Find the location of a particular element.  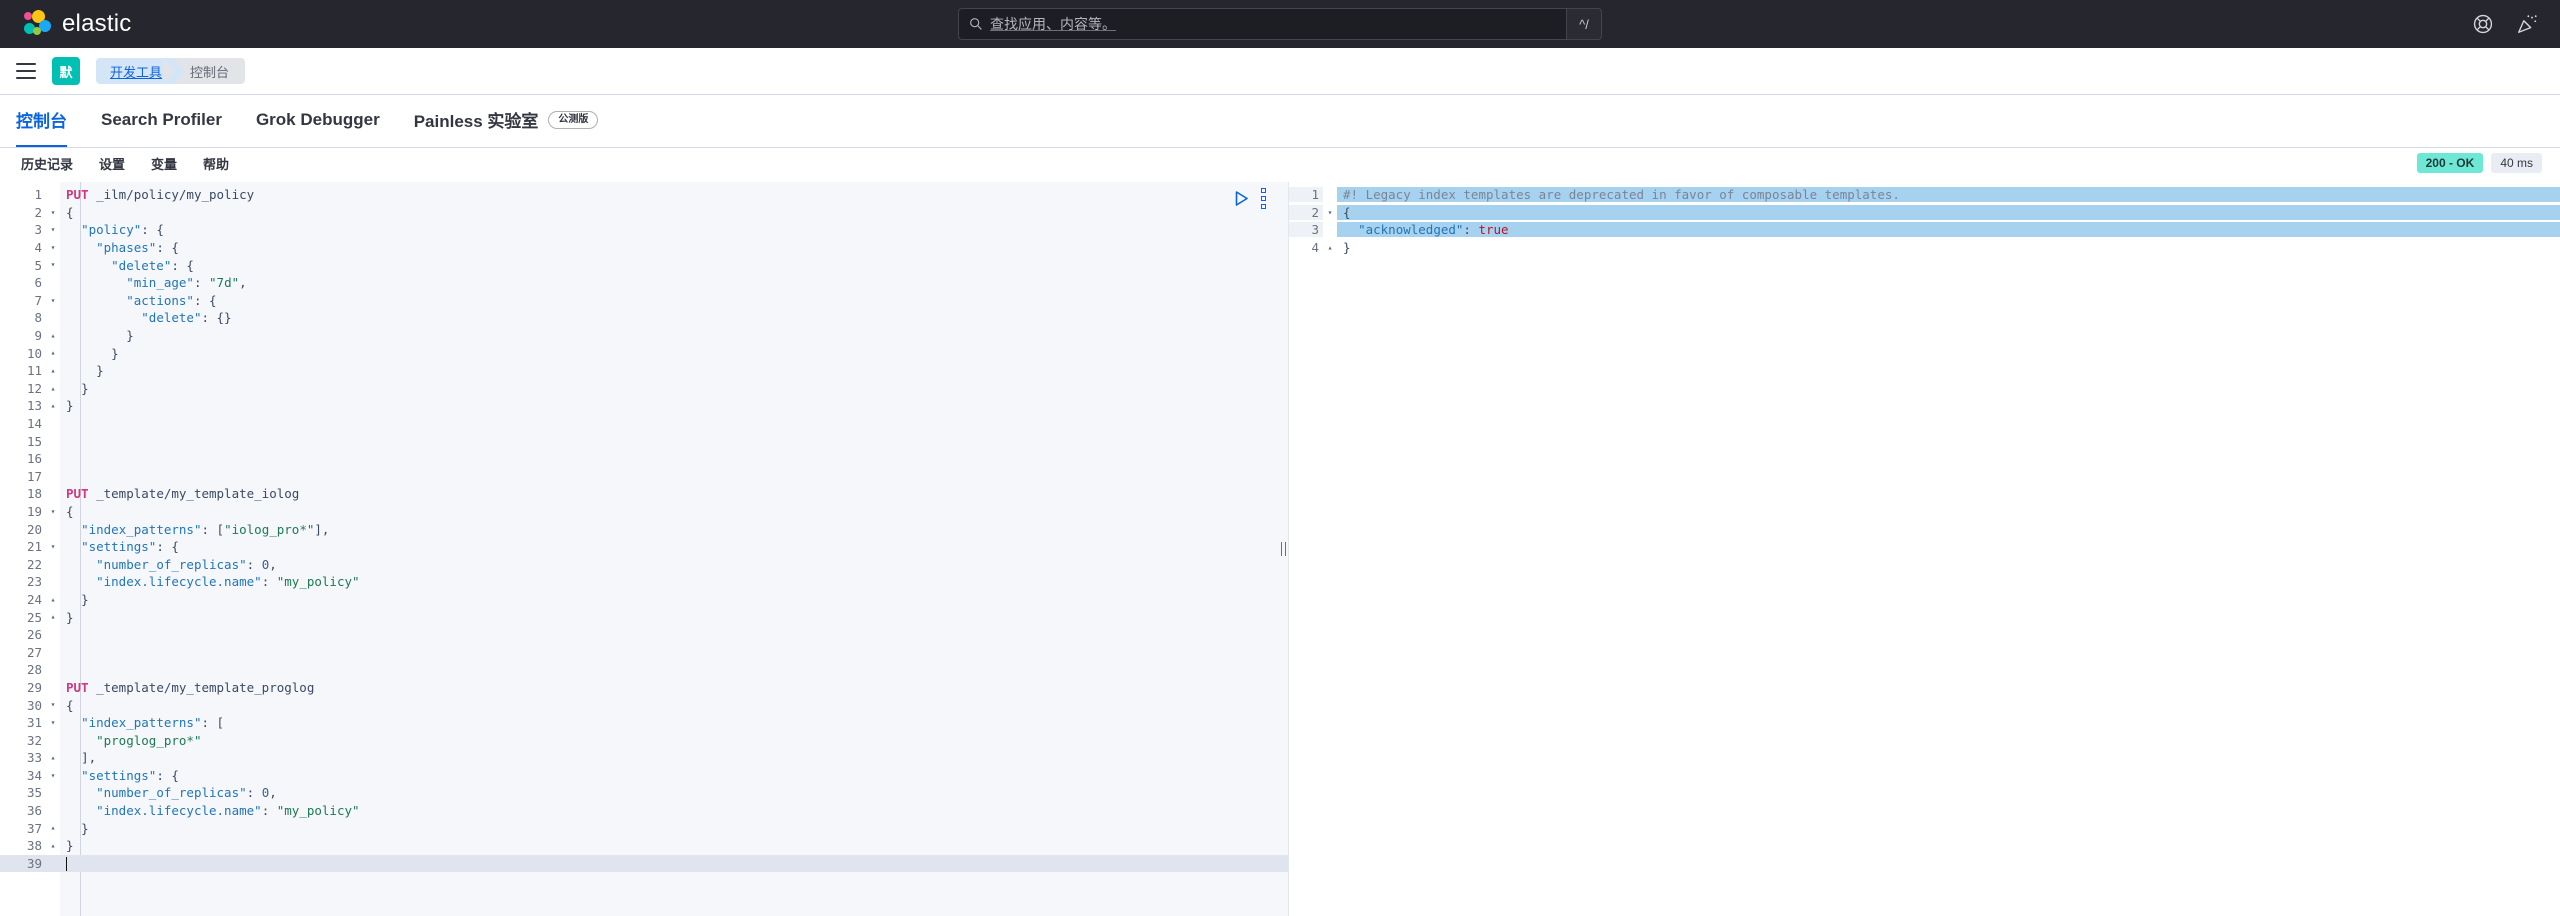

code-line: 2 ▾ { is located at coordinates (644, 213).